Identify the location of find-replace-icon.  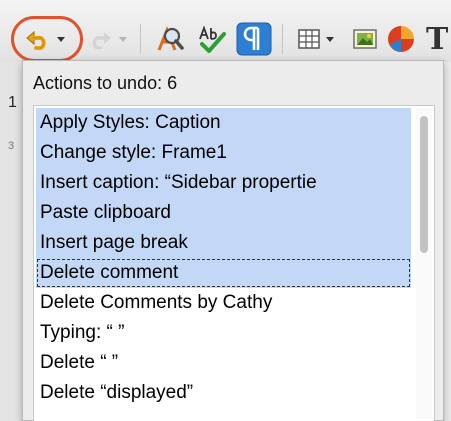
(170, 38).